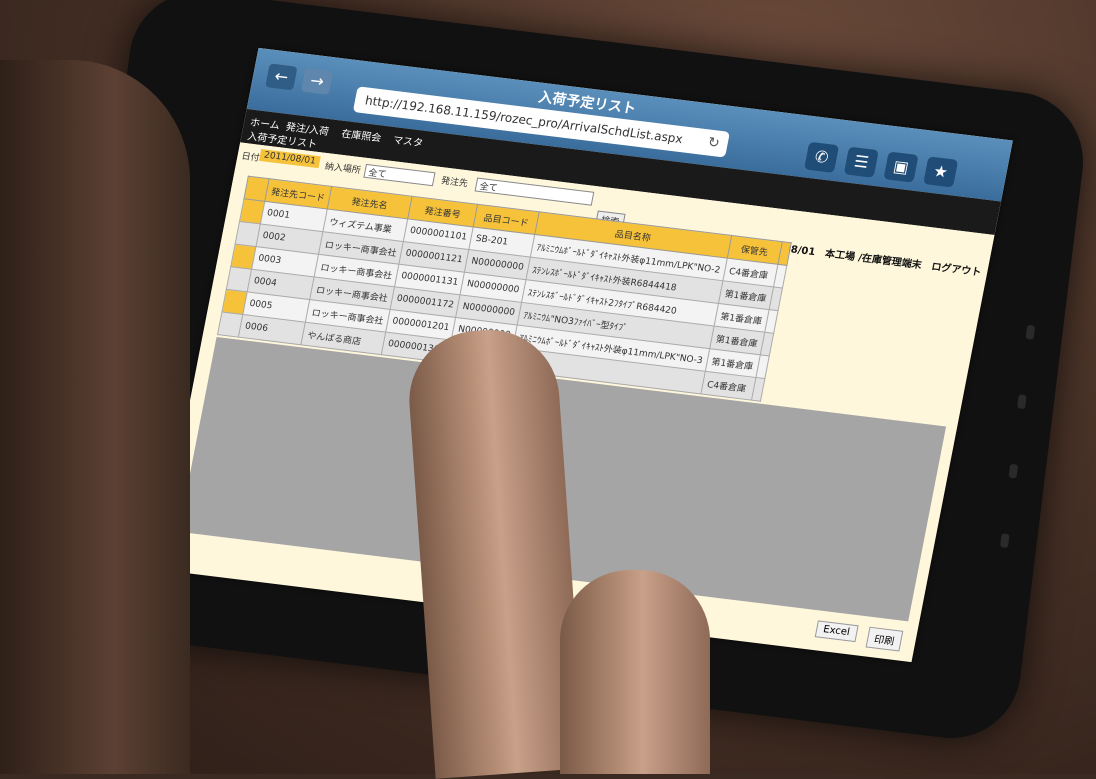 This screenshot has height=779, width=1096. Describe the element at coordinates (281, 77) in the screenshot. I see `back-icon: ←` at that location.